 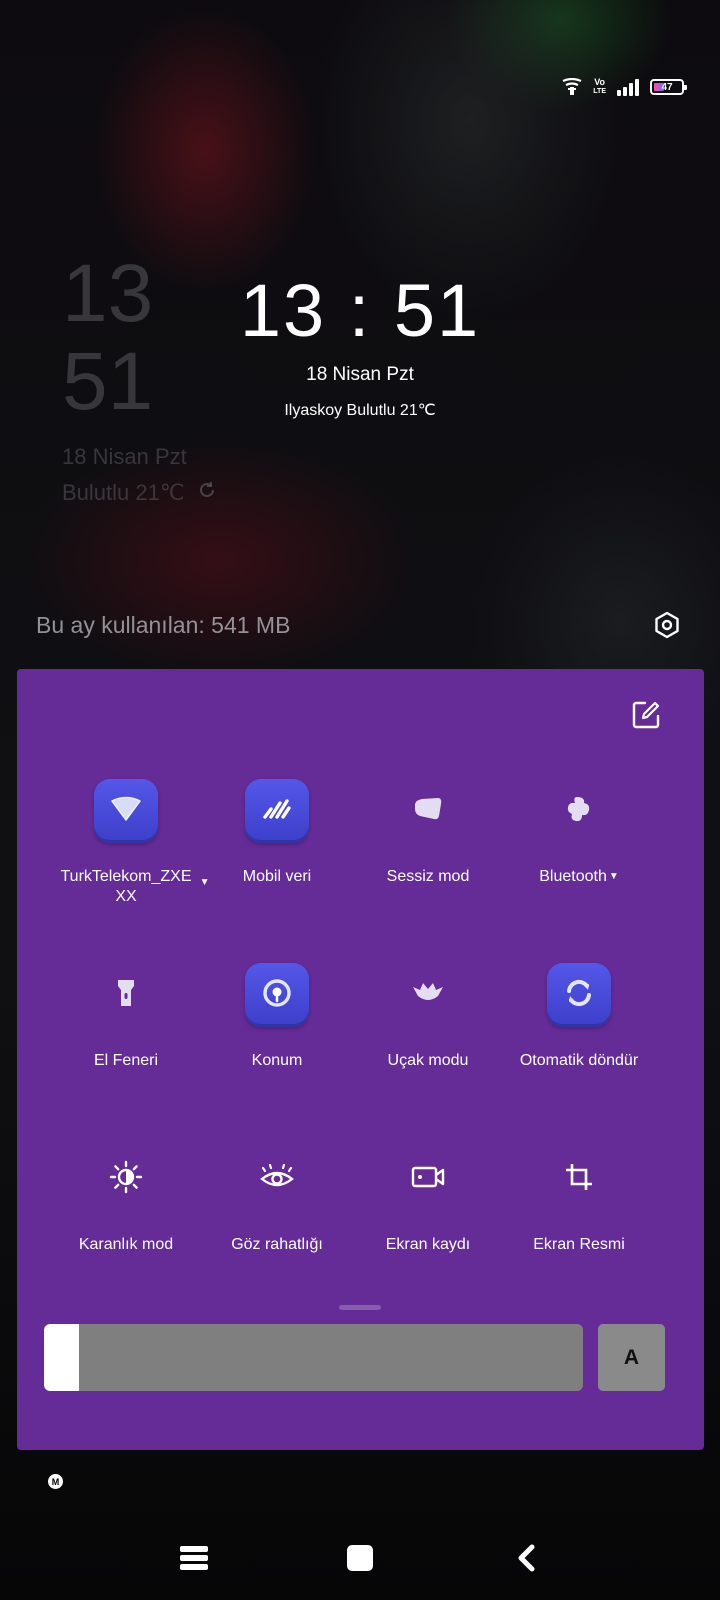 I want to click on battery-level: 47, so click(x=667, y=87).